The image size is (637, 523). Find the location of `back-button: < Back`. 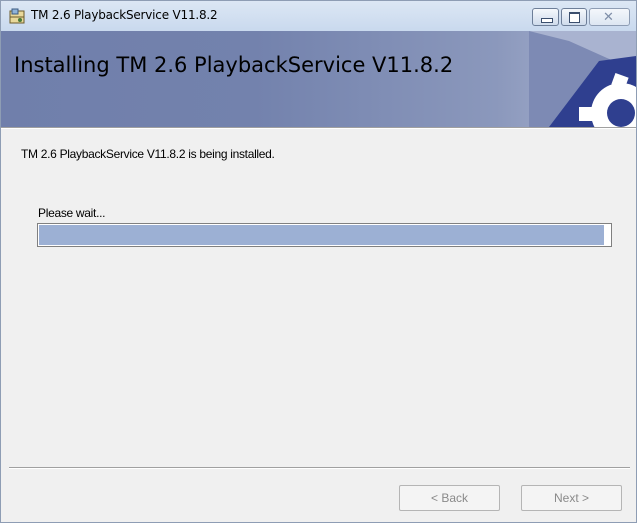

back-button: < Back is located at coordinates (449, 498).